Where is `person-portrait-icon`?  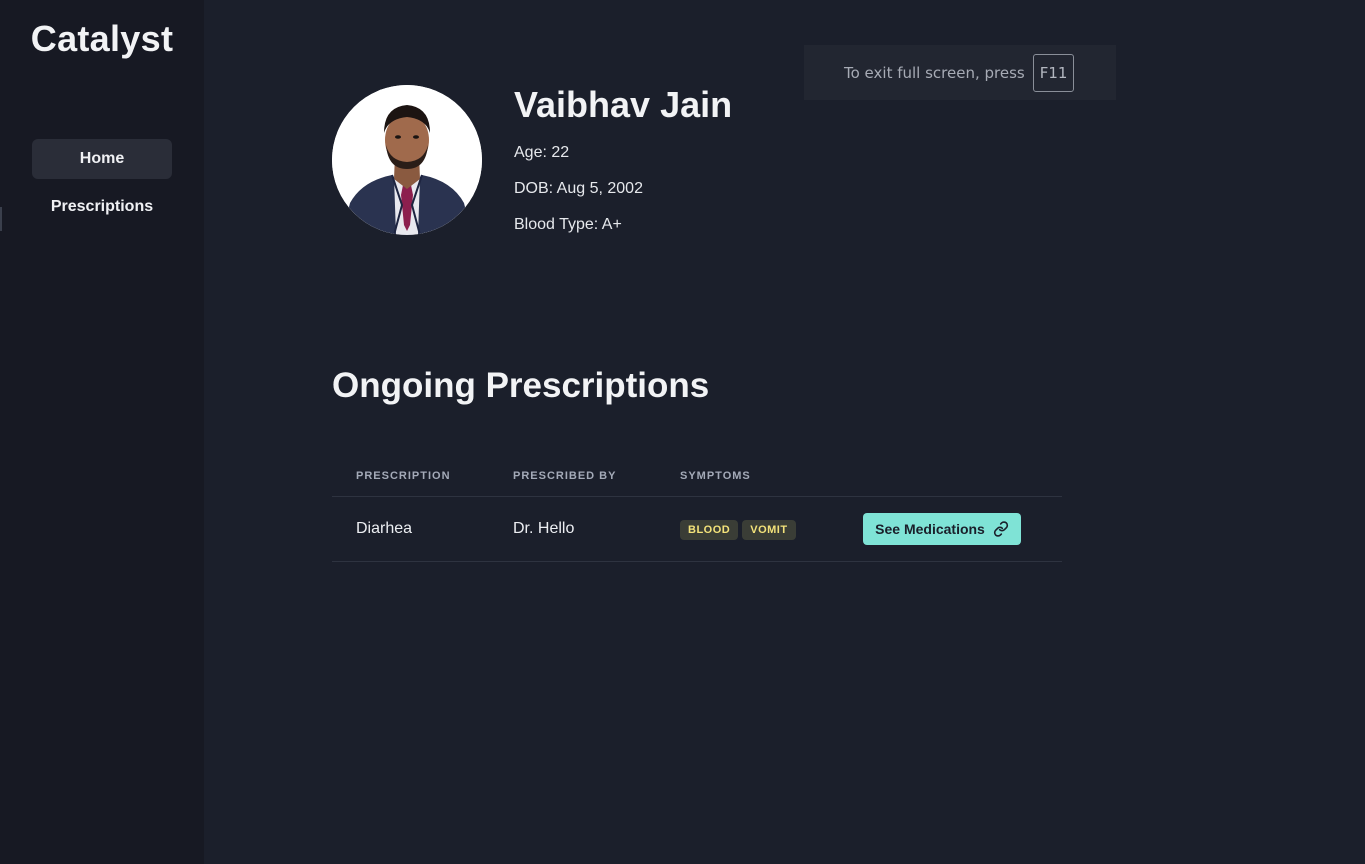
person-portrait-icon is located at coordinates (407, 160).